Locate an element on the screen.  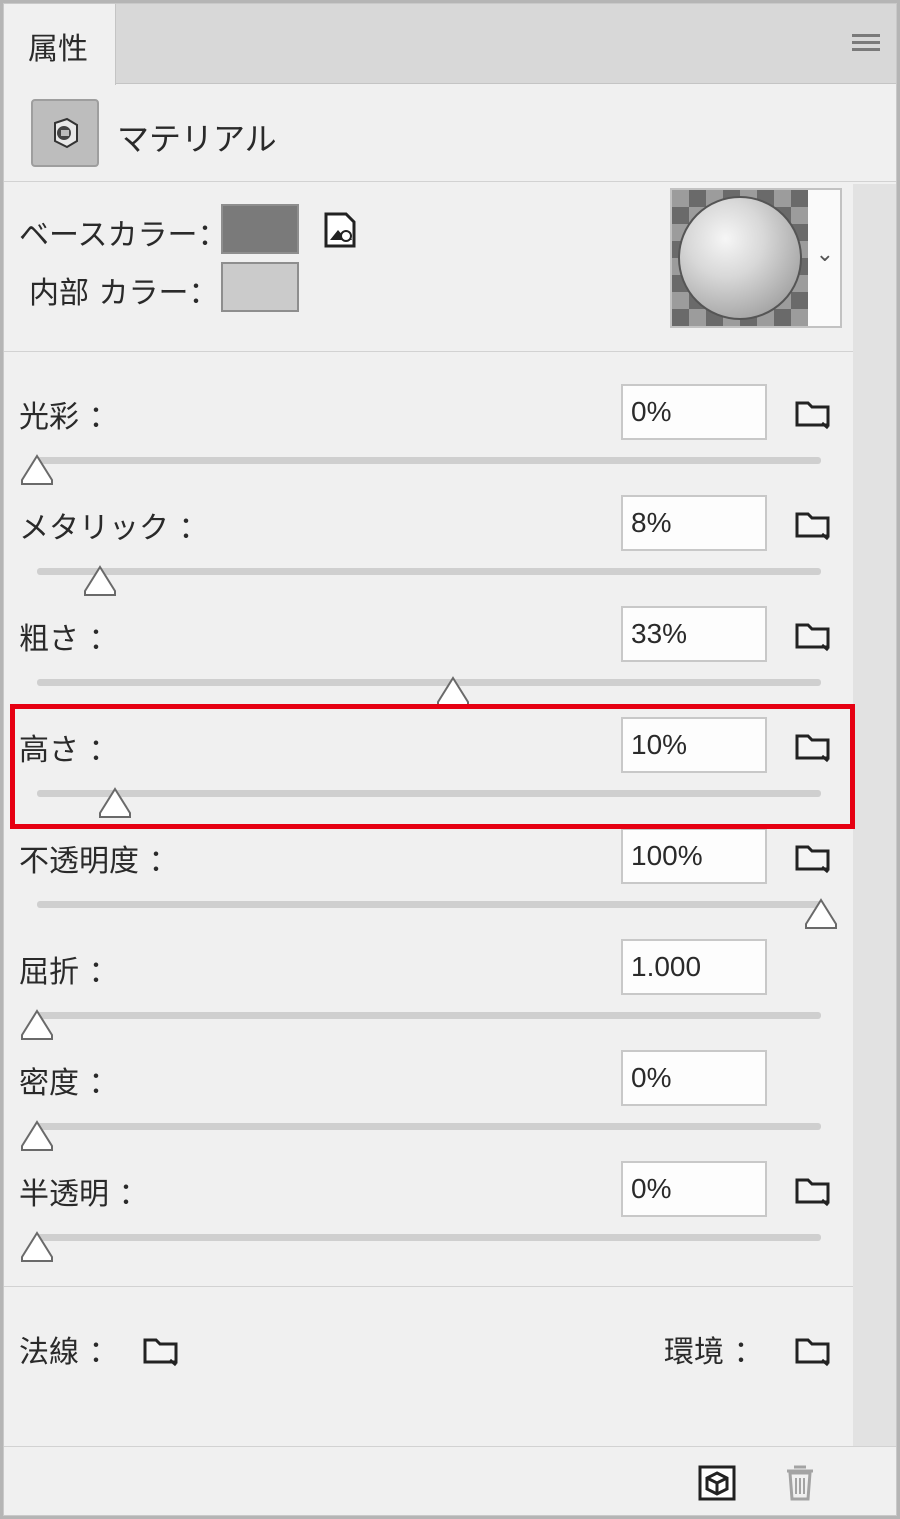
panel-tab-bar: 属性 is located at coordinates (450, 44).